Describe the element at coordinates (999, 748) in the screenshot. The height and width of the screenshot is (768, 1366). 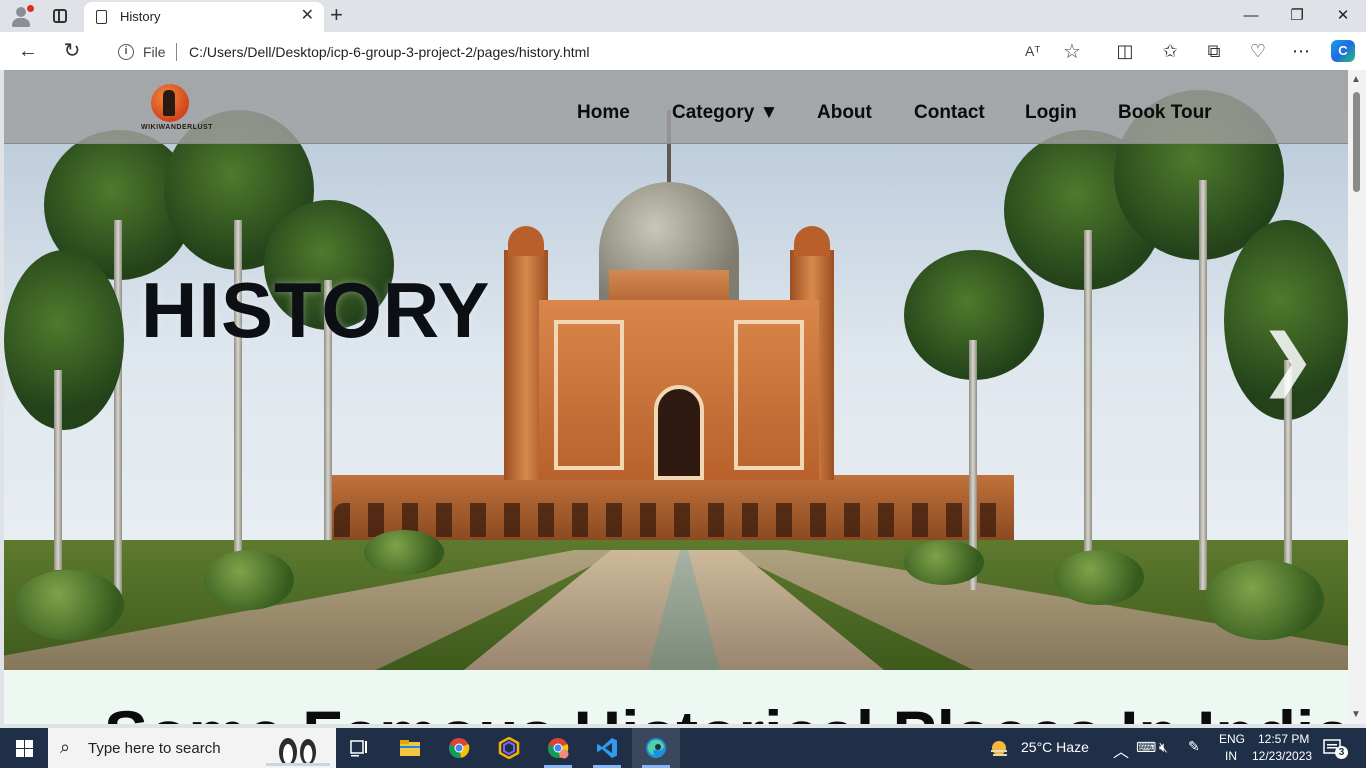
I see `weather-icon` at that location.